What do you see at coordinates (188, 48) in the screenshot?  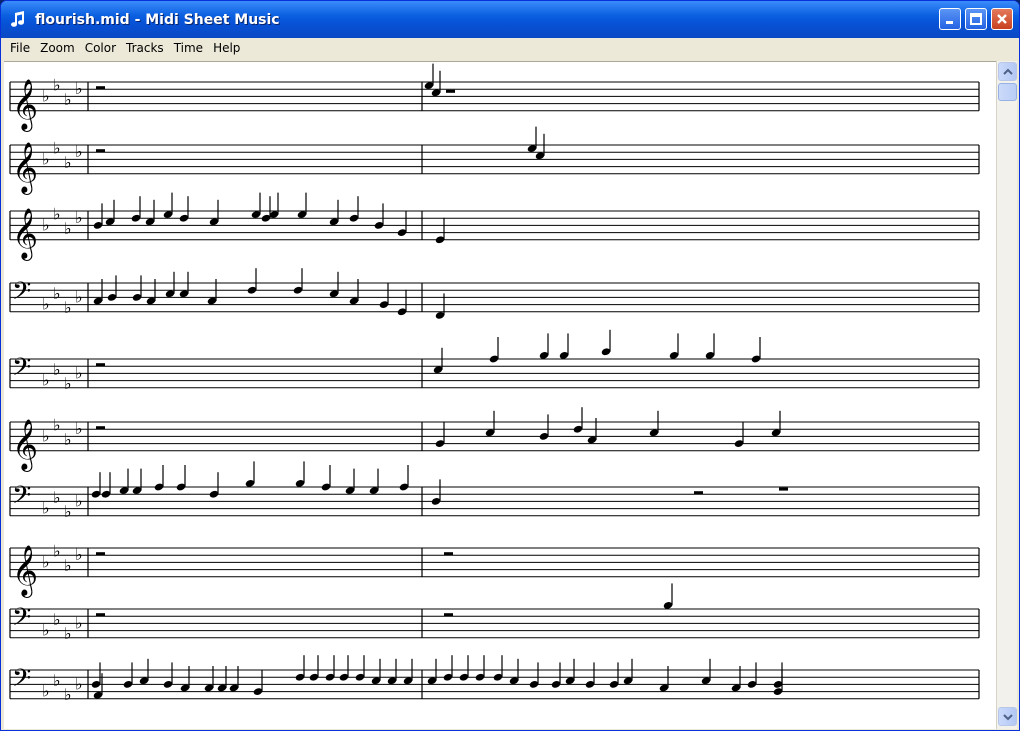 I see `menu-time: Time` at bounding box center [188, 48].